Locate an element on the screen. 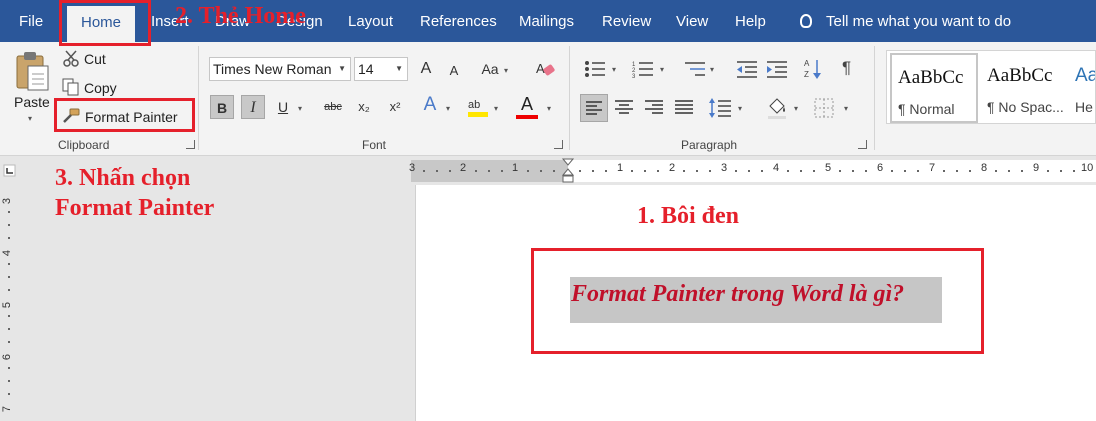  font-color-dropdown-icon: ▾ is located at coordinates (549, 108).